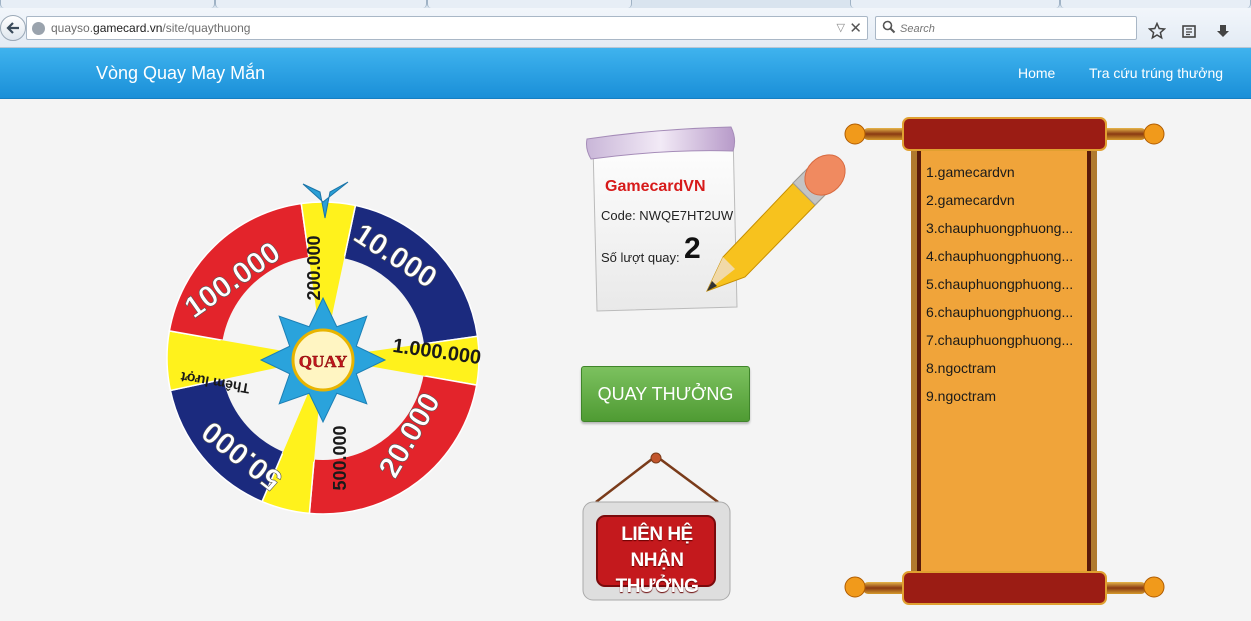  Describe the element at coordinates (447, 28) in the screenshot. I see `url-bar: quayso.gamecard.vn/site/quaythuong ▽ ✕` at that location.